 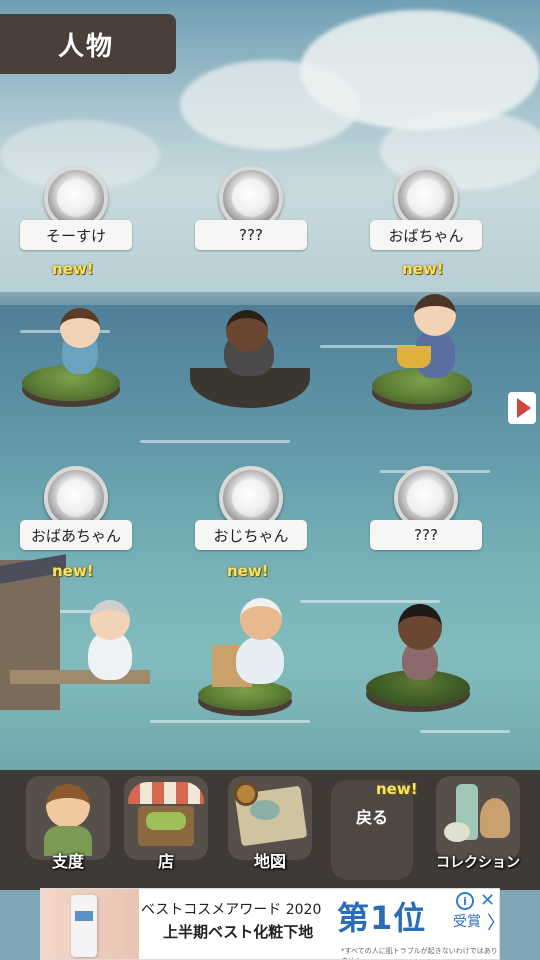 I want to click on pot-icon, so click(x=414, y=357).